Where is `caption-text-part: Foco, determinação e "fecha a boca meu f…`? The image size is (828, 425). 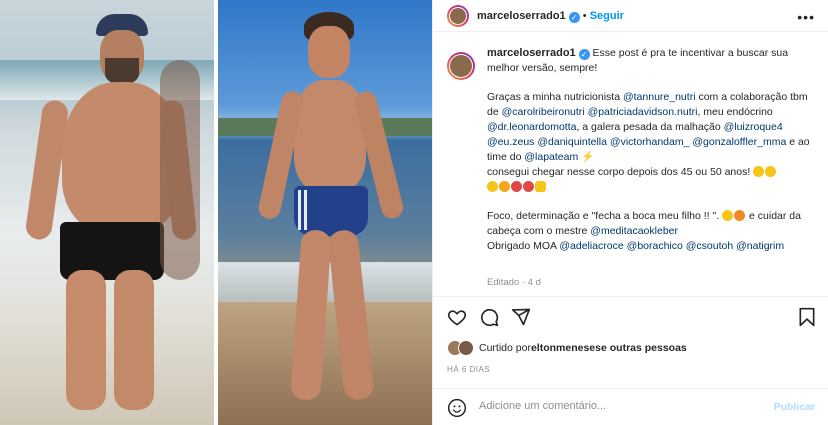 caption-text-part: Foco, determinação e "fecha a boca meu f… is located at coordinates (603, 216).